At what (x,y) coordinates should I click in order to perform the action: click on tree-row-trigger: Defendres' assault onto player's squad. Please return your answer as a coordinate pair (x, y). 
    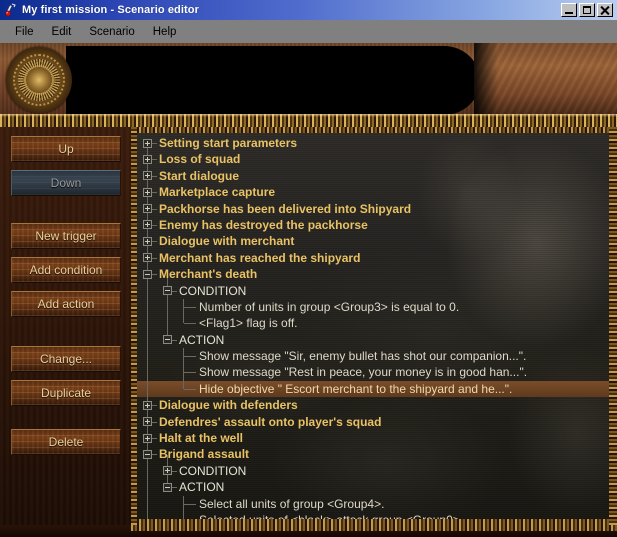
    Looking at the image, I should click on (373, 422).